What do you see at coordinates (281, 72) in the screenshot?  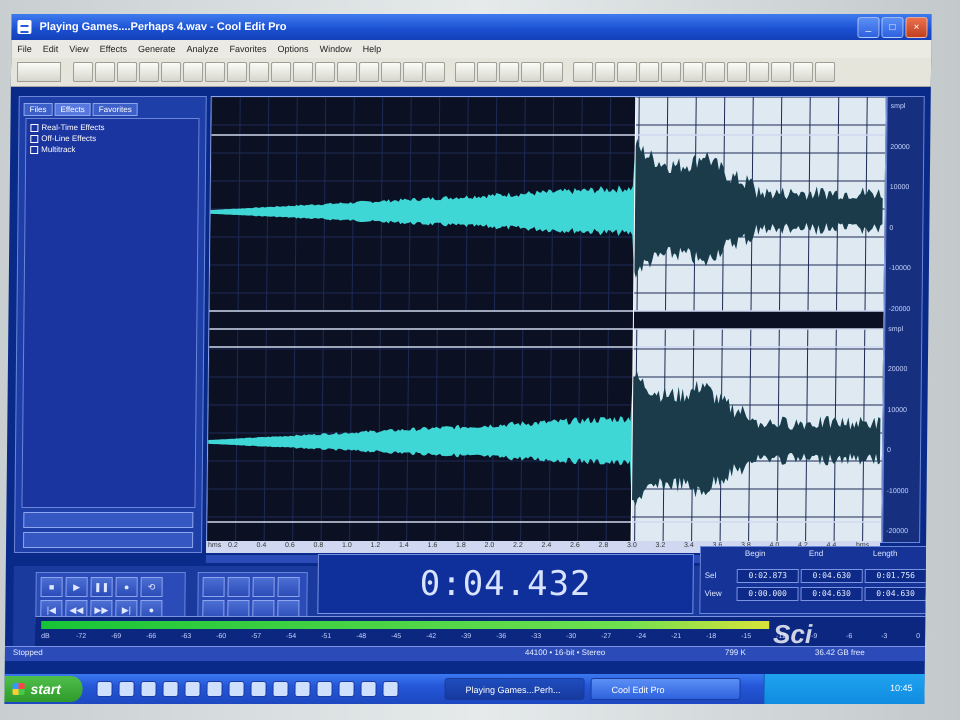 I see `undo-icon` at bounding box center [281, 72].